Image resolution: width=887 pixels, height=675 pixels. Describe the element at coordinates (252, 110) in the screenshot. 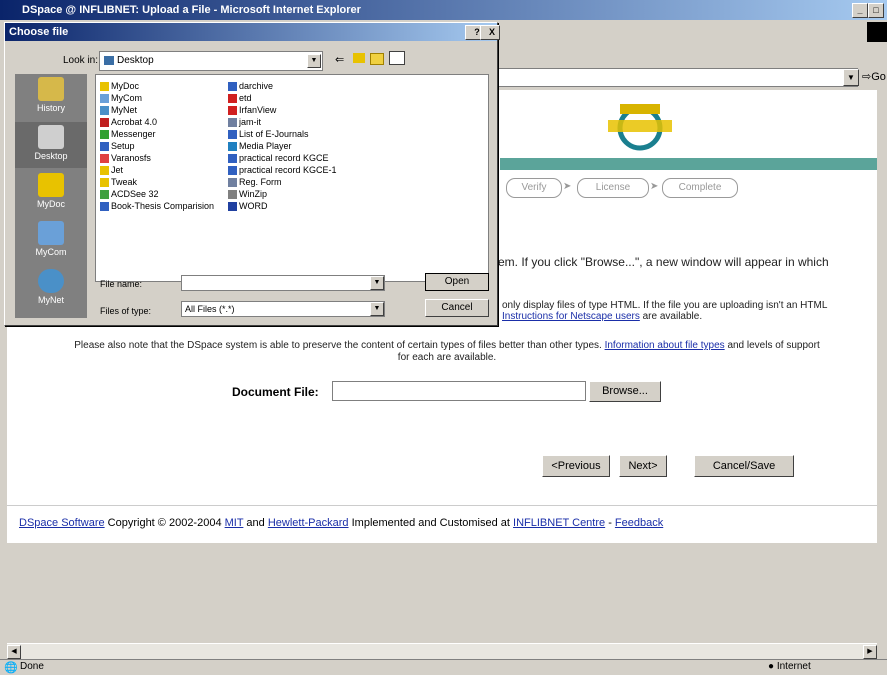

I see `list-item: IrfanView` at that location.